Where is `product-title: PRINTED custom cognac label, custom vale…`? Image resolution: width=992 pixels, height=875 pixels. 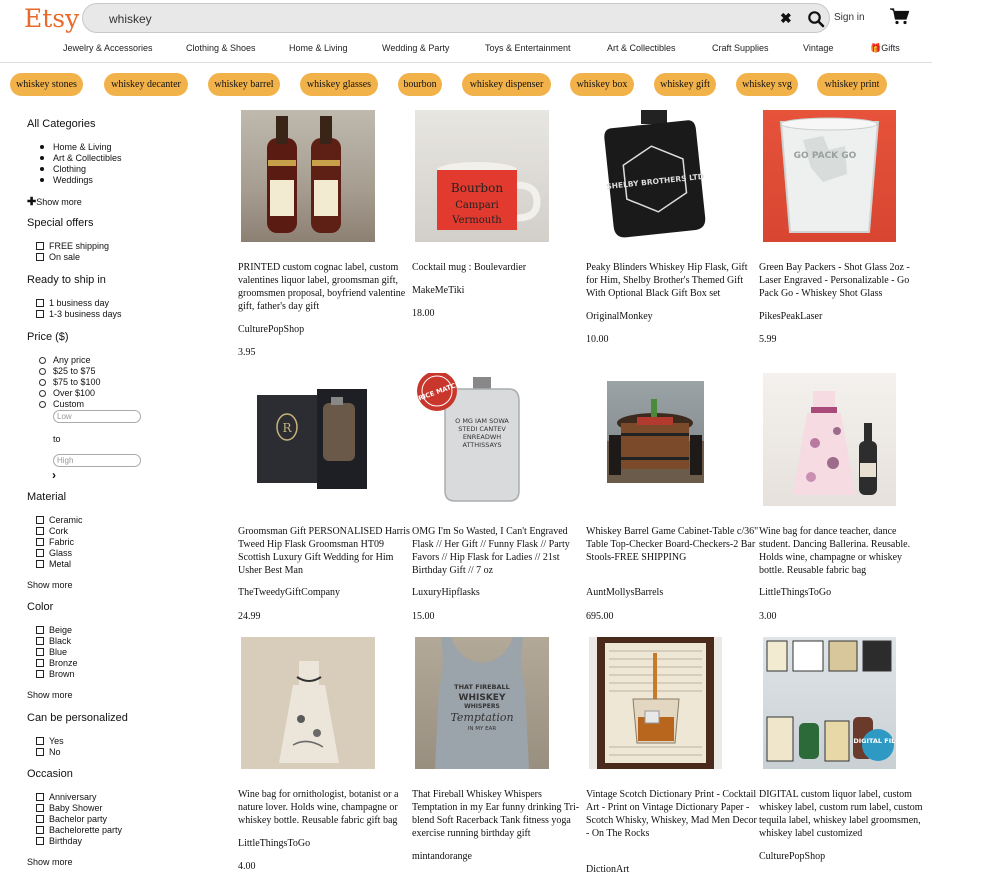 product-title: PRINTED custom cognac label, custom vale… is located at coordinates (324, 287).